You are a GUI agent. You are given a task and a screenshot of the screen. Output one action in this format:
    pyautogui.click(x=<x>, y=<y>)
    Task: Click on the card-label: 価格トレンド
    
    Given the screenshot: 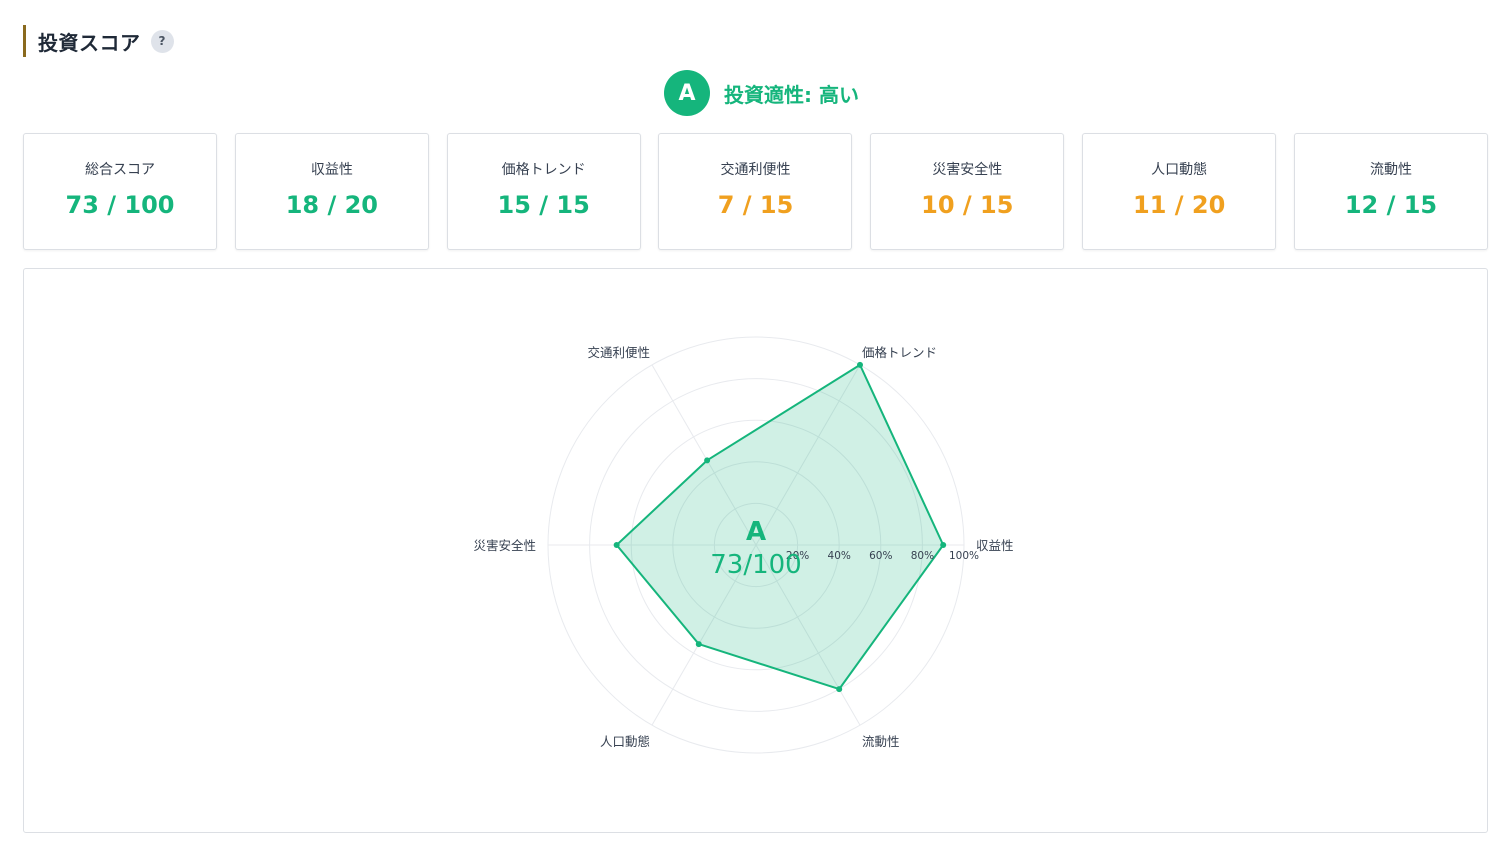 What is the action you would take?
    pyautogui.click(x=543, y=170)
    